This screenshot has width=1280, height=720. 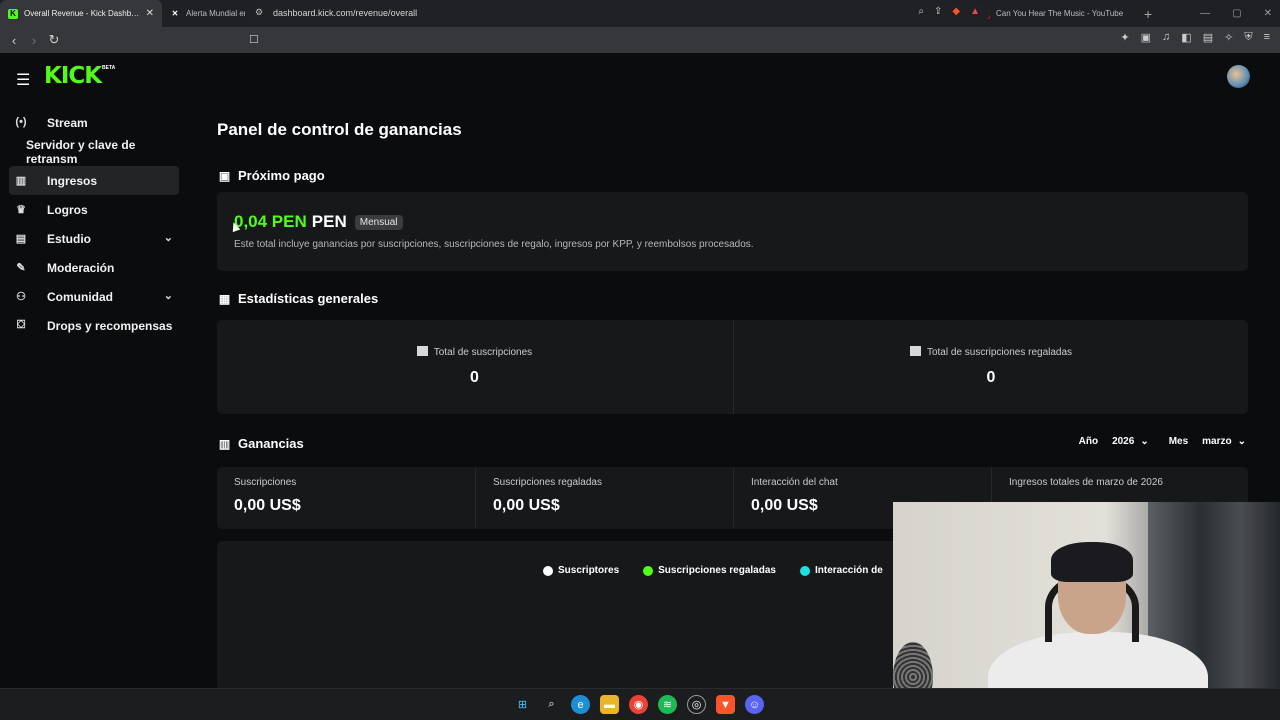 I want to click on earnings-cell: Suscripciones regaladas 0,00 US$, so click(x=603, y=497).